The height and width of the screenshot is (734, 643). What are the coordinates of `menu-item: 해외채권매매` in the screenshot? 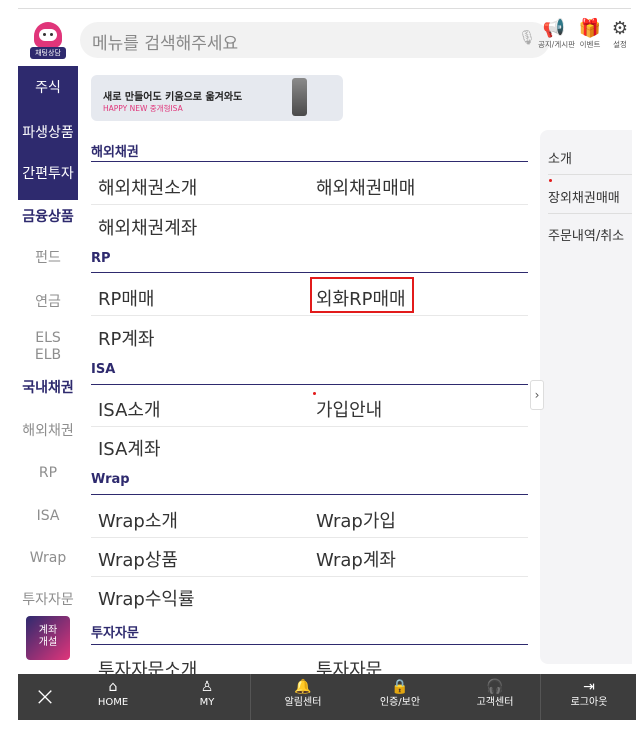 It's located at (365, 187).